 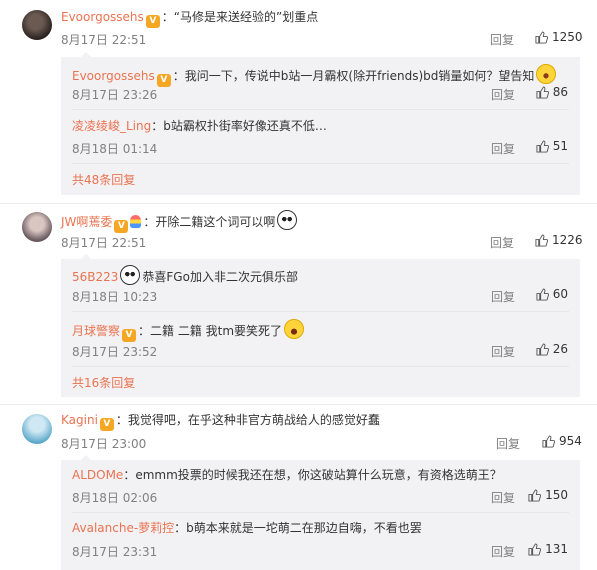 What do you see at coordinates (115, 498) in the screenshot?
I see `reply-date: 8月18日 02:06` at bounding box center [115, 498].